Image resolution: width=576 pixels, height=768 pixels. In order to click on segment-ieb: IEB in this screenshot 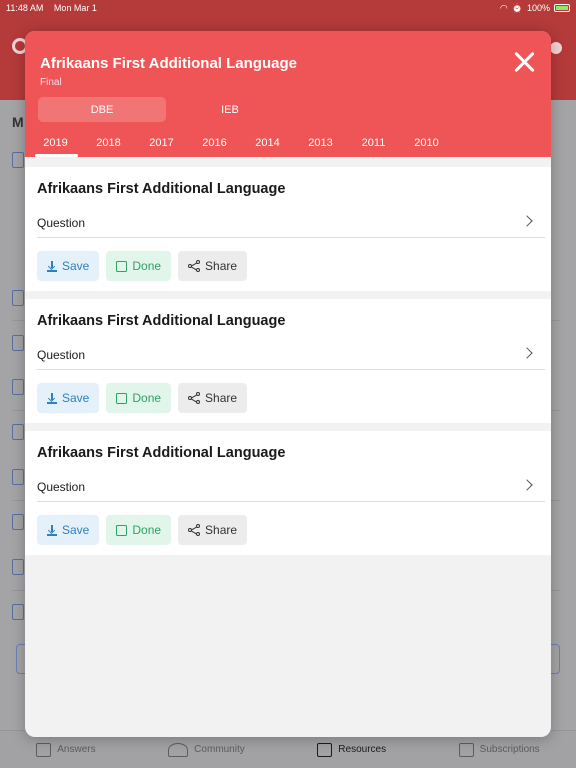, I will do `click(230, 109)`.